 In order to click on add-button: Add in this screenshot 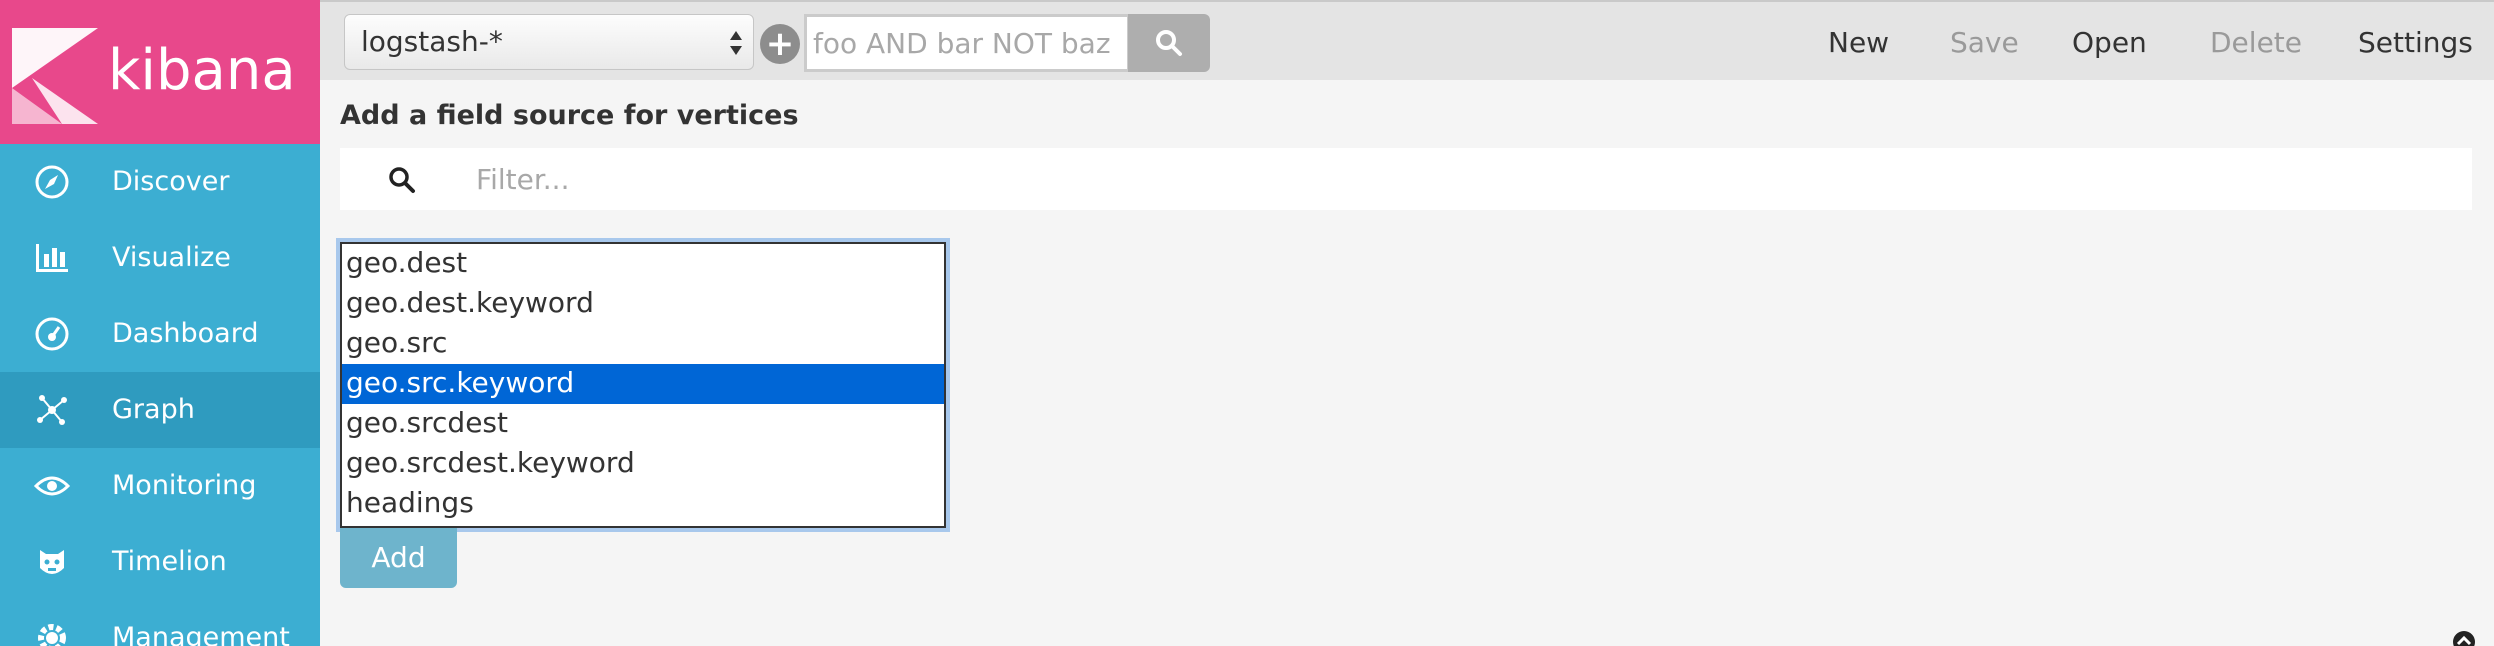, I will do `click(398, 558)`.